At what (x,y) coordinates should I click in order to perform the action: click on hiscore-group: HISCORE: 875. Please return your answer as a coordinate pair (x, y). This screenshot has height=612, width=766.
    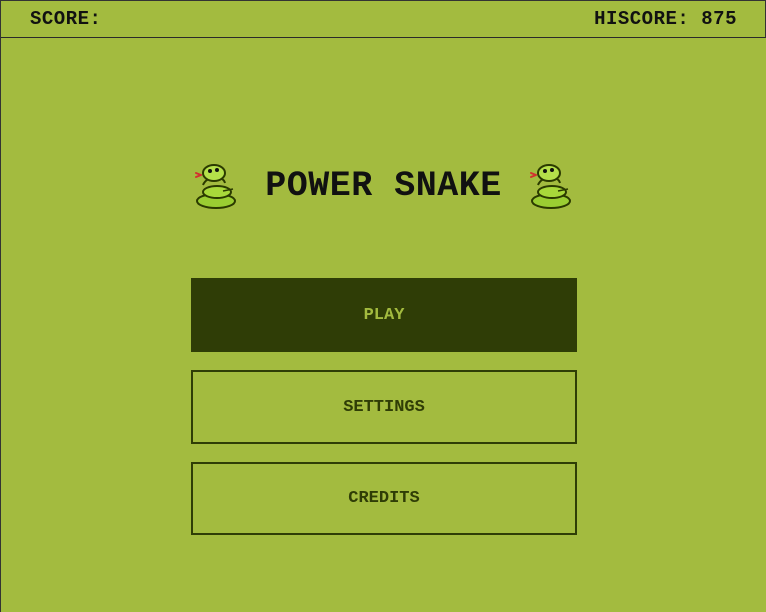
    Looking at the image, I should click on (665, 19).